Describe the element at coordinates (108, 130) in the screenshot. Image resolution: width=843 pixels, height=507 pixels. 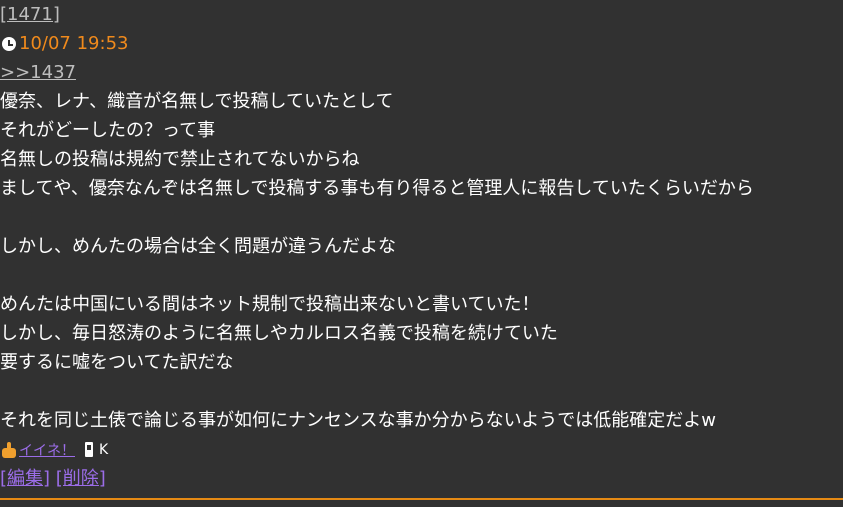
I see `body-line: それがどーしたの？って事` at that location.